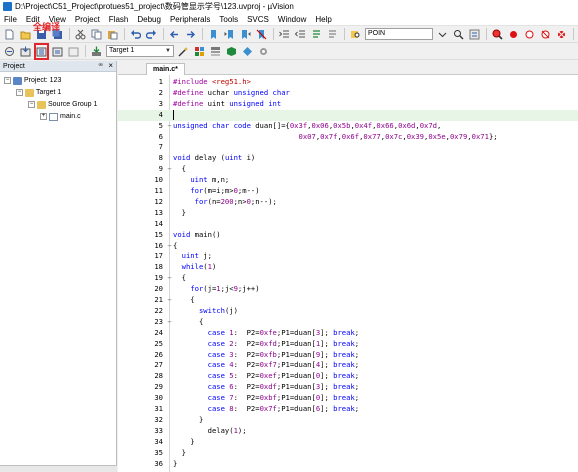  I want to click on code-line: 14, so click(348, 224).